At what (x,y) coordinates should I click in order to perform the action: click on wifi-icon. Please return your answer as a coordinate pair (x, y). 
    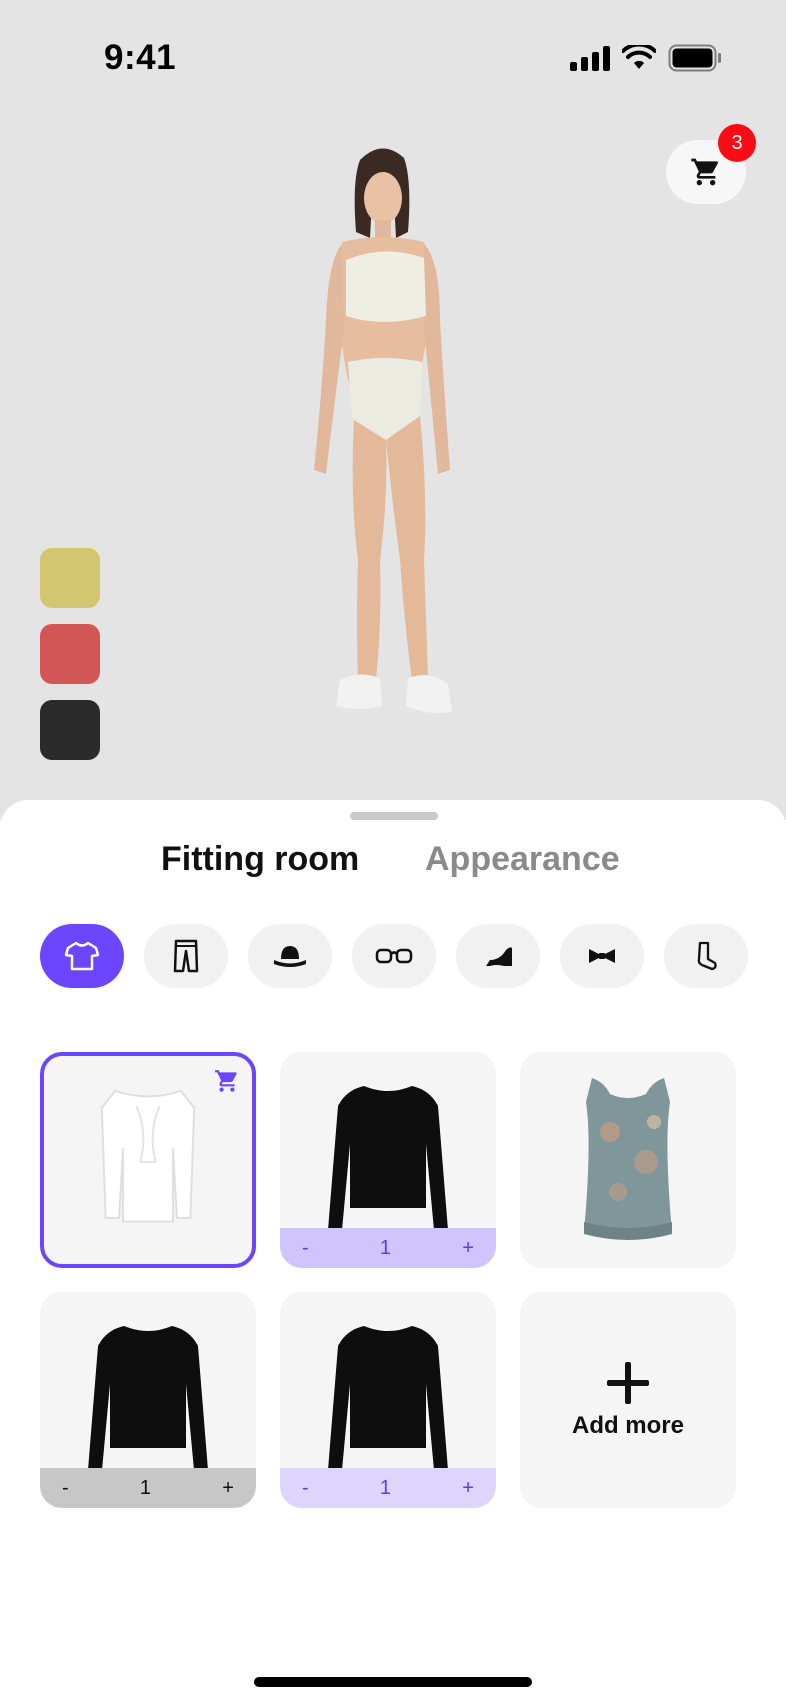
    Looking at the image, I should click on (639, 57).